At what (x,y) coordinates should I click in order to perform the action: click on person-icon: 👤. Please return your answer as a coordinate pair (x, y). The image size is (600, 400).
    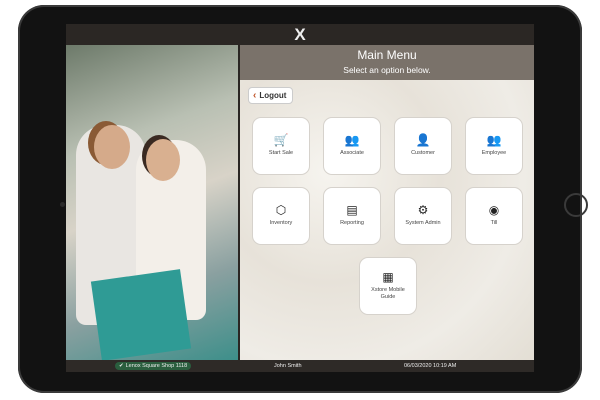
    Looking at the image, I should click on (423, 140).